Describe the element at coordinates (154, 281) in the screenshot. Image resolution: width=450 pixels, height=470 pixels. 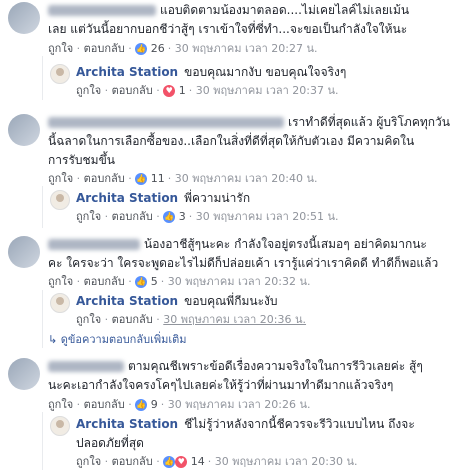
I see `reaction-count: 5` at that location.